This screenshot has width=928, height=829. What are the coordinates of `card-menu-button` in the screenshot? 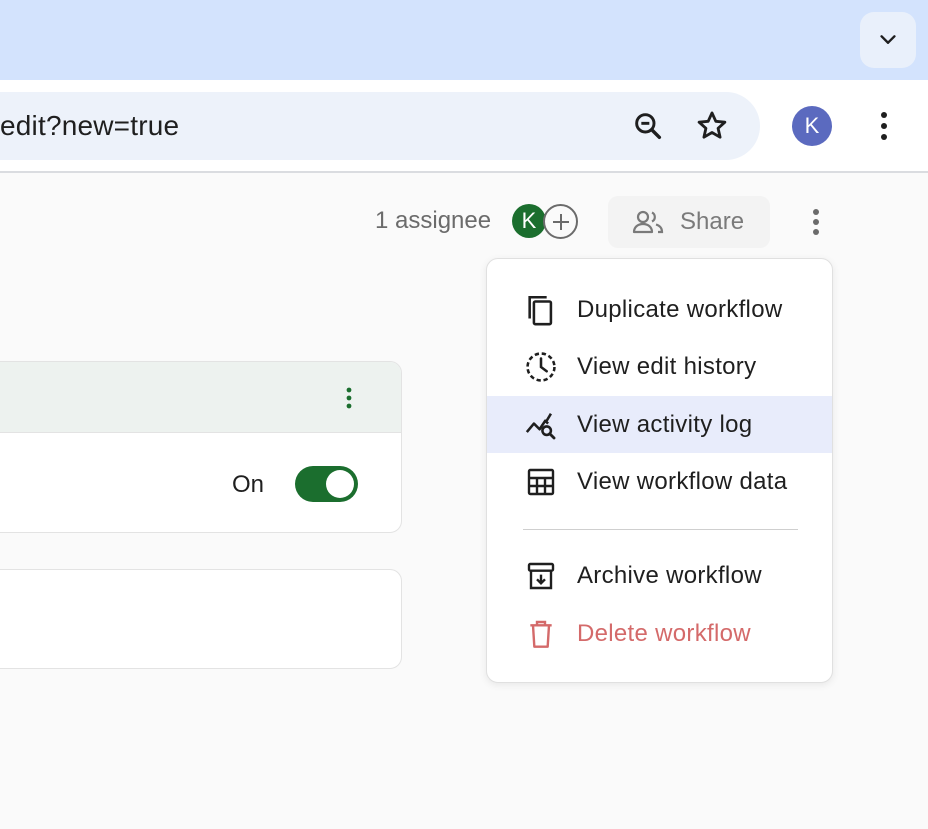 It's located at (349, 398).